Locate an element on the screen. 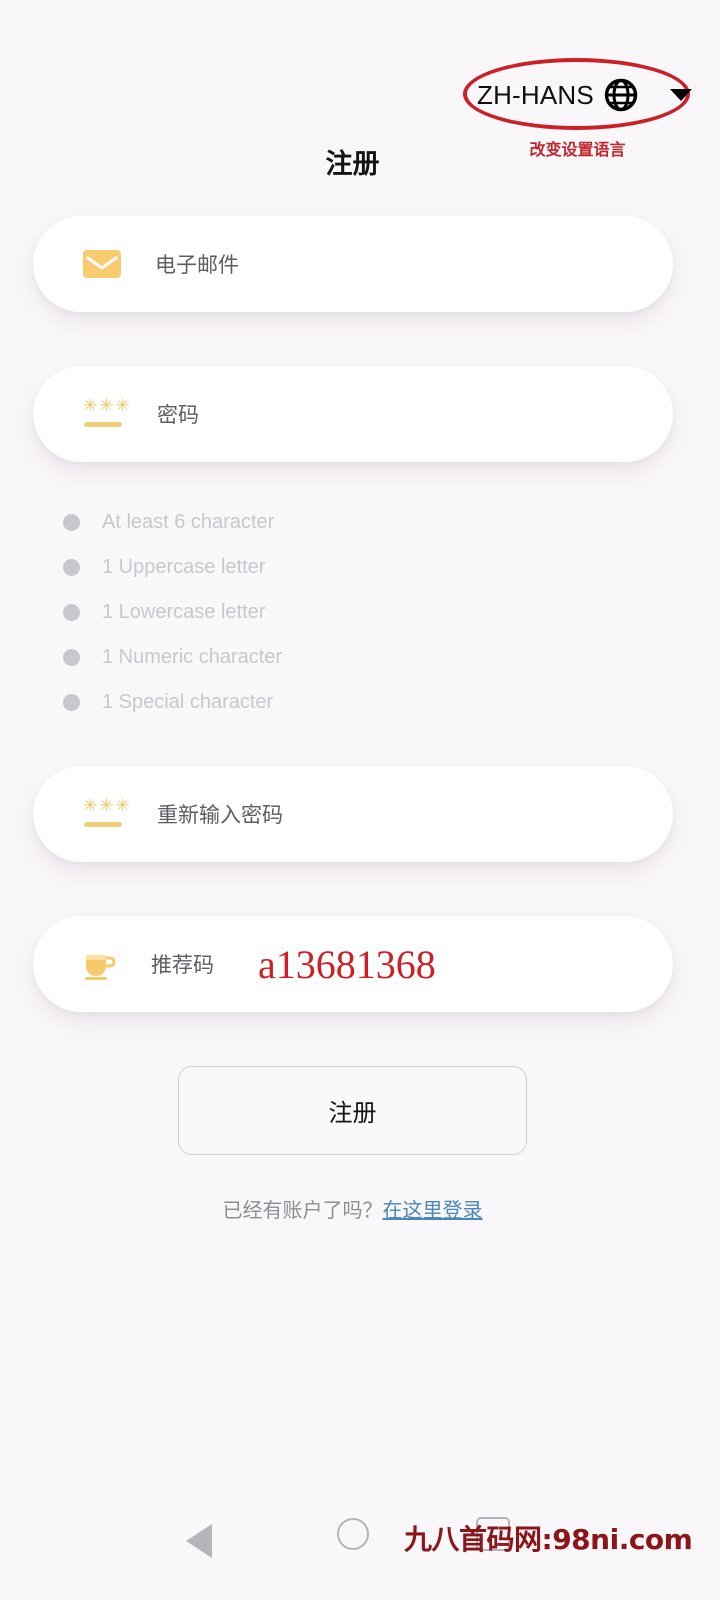 This screenshot has width=720, height=1600. password-placeholder: 密码 is located at coordinates (178, 415).